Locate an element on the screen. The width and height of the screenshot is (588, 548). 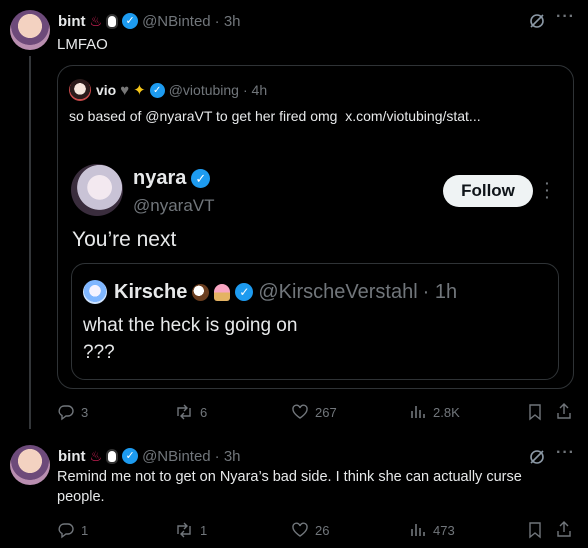
reply-count: 1 is located at coordinates (85, 530).